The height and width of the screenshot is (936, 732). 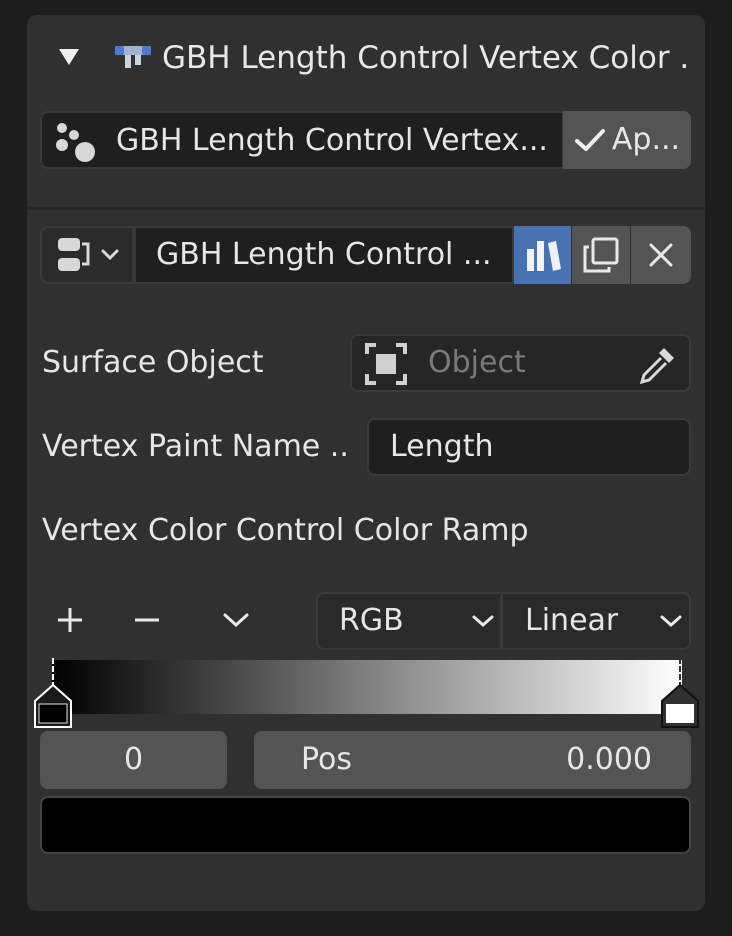 What do you see at coordinates (133, 58) in the screenshot?
I see `geometry-nodes-icon` at bounding box center [133, 58].